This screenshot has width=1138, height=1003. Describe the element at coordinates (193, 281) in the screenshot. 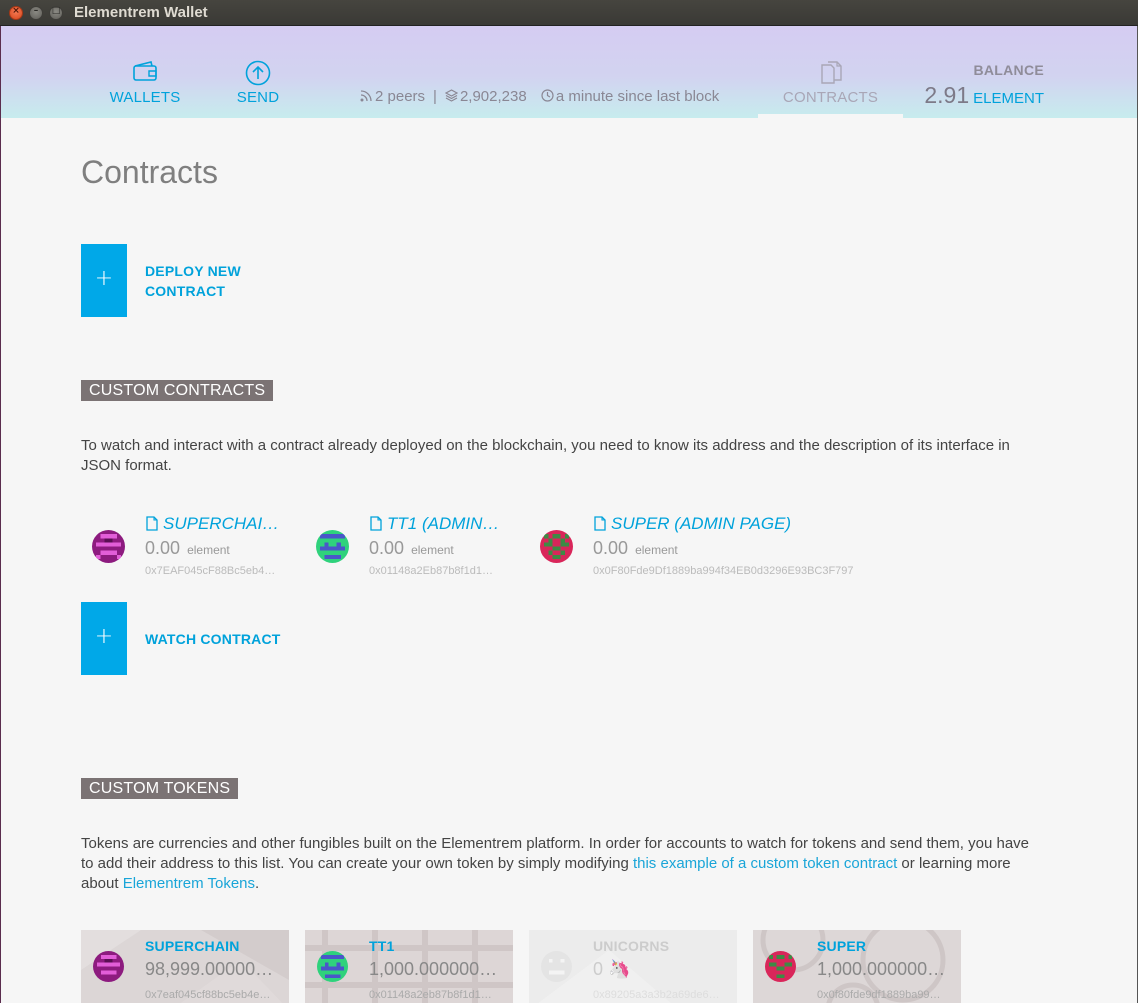

I see `deploy-contract-link: DEPLOY NEW CONTRACT` at that location.